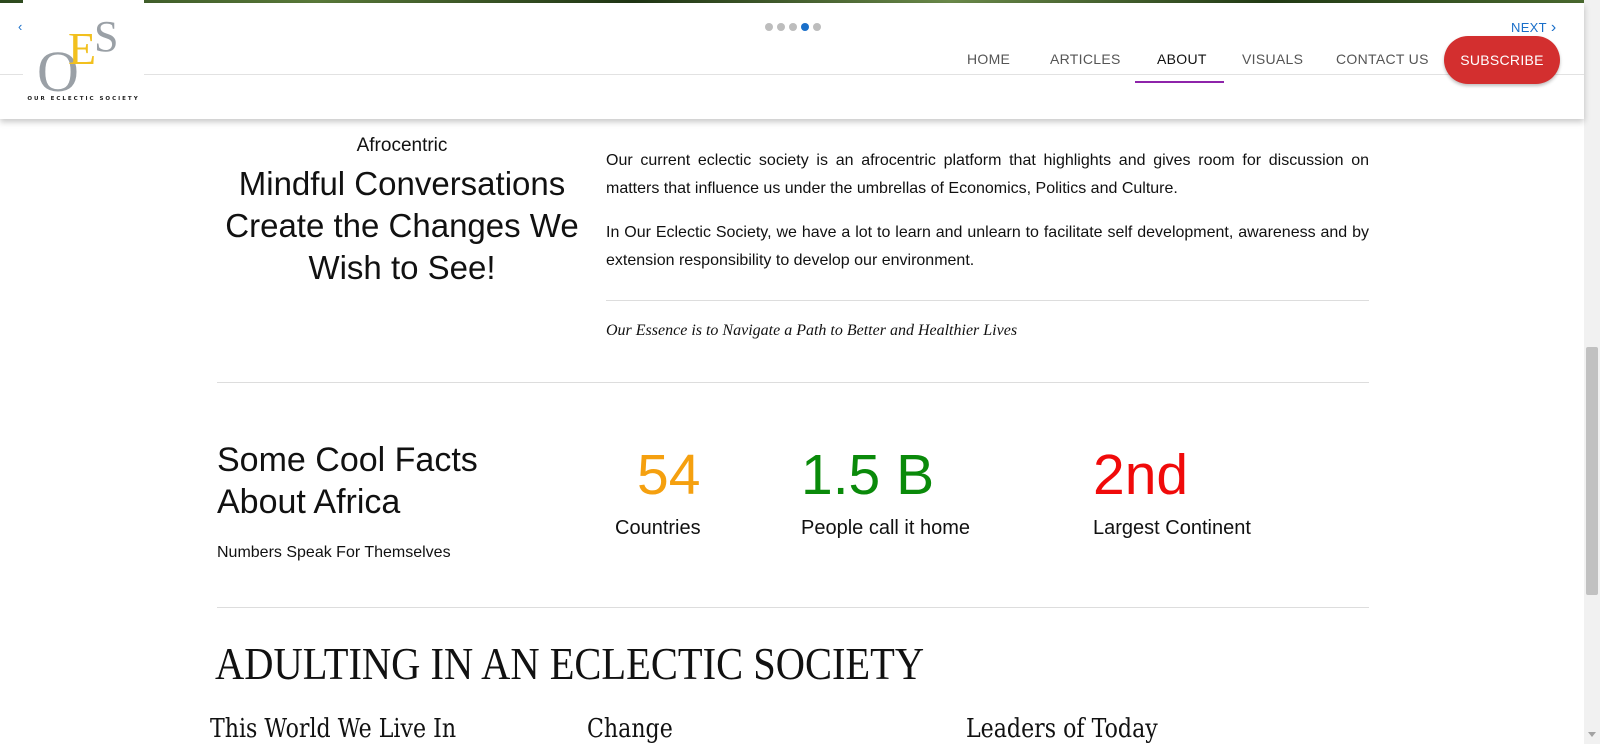 Image resolution: width=1600 pixels, height=744 pixels. Describe the element at coordinates (987, 300) in the screenshot. I see `about-divider` at that location.